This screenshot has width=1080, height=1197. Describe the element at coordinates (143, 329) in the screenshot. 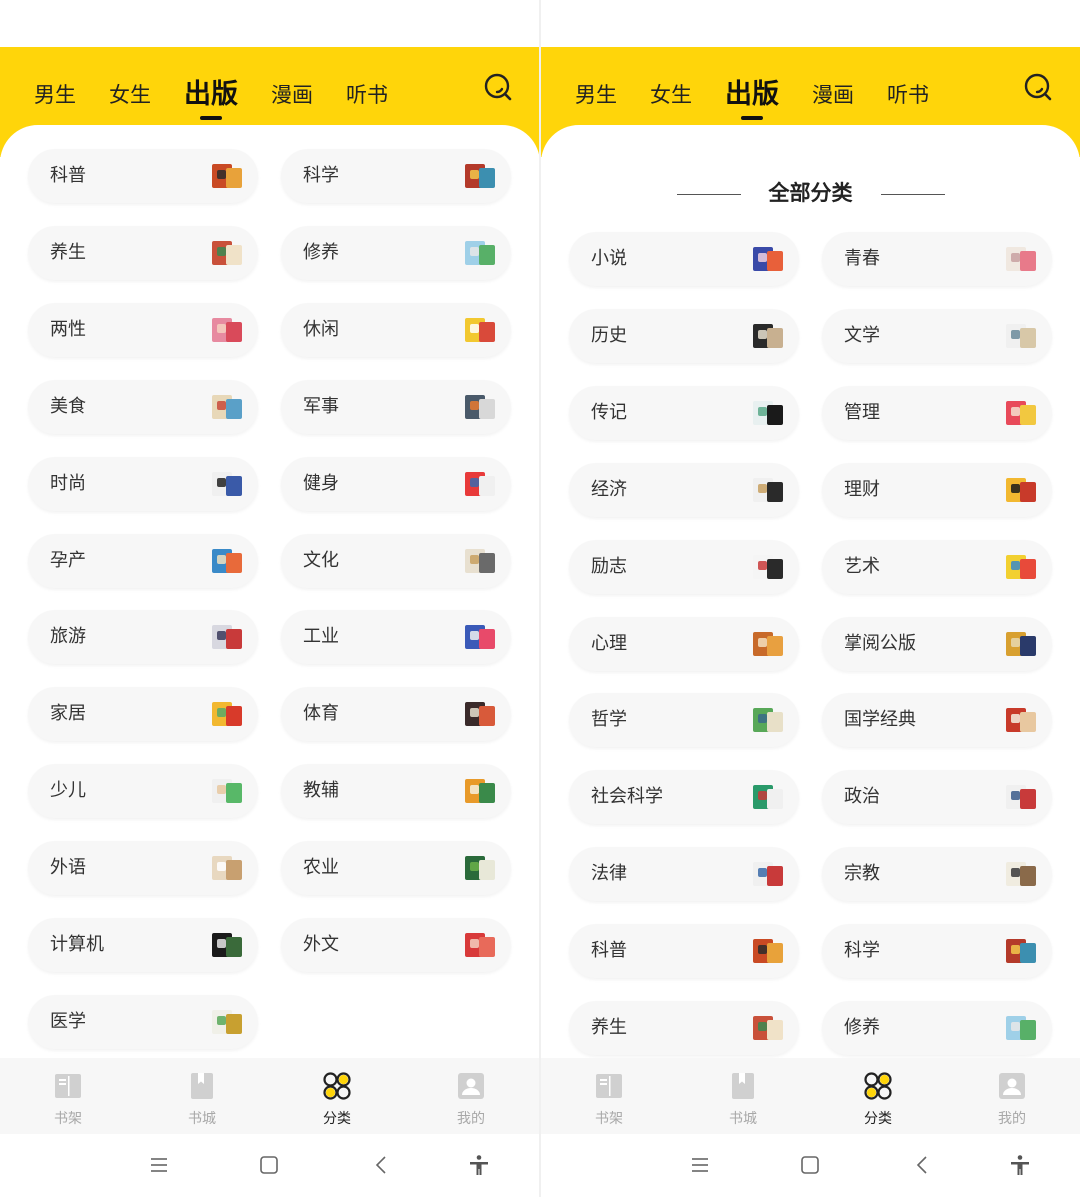

I see `category-item: 两性` at that location.